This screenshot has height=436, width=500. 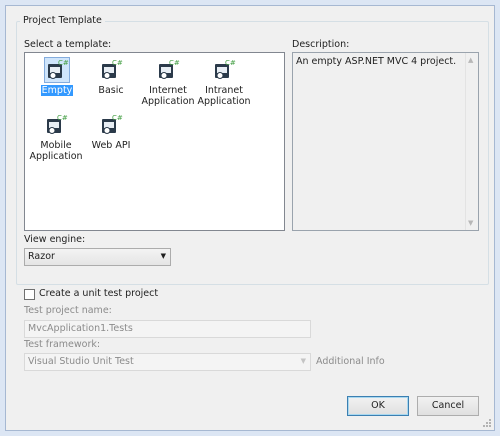 I want to click on template-intranet-application: C# Intranet Application, so click(x=224, y=82).